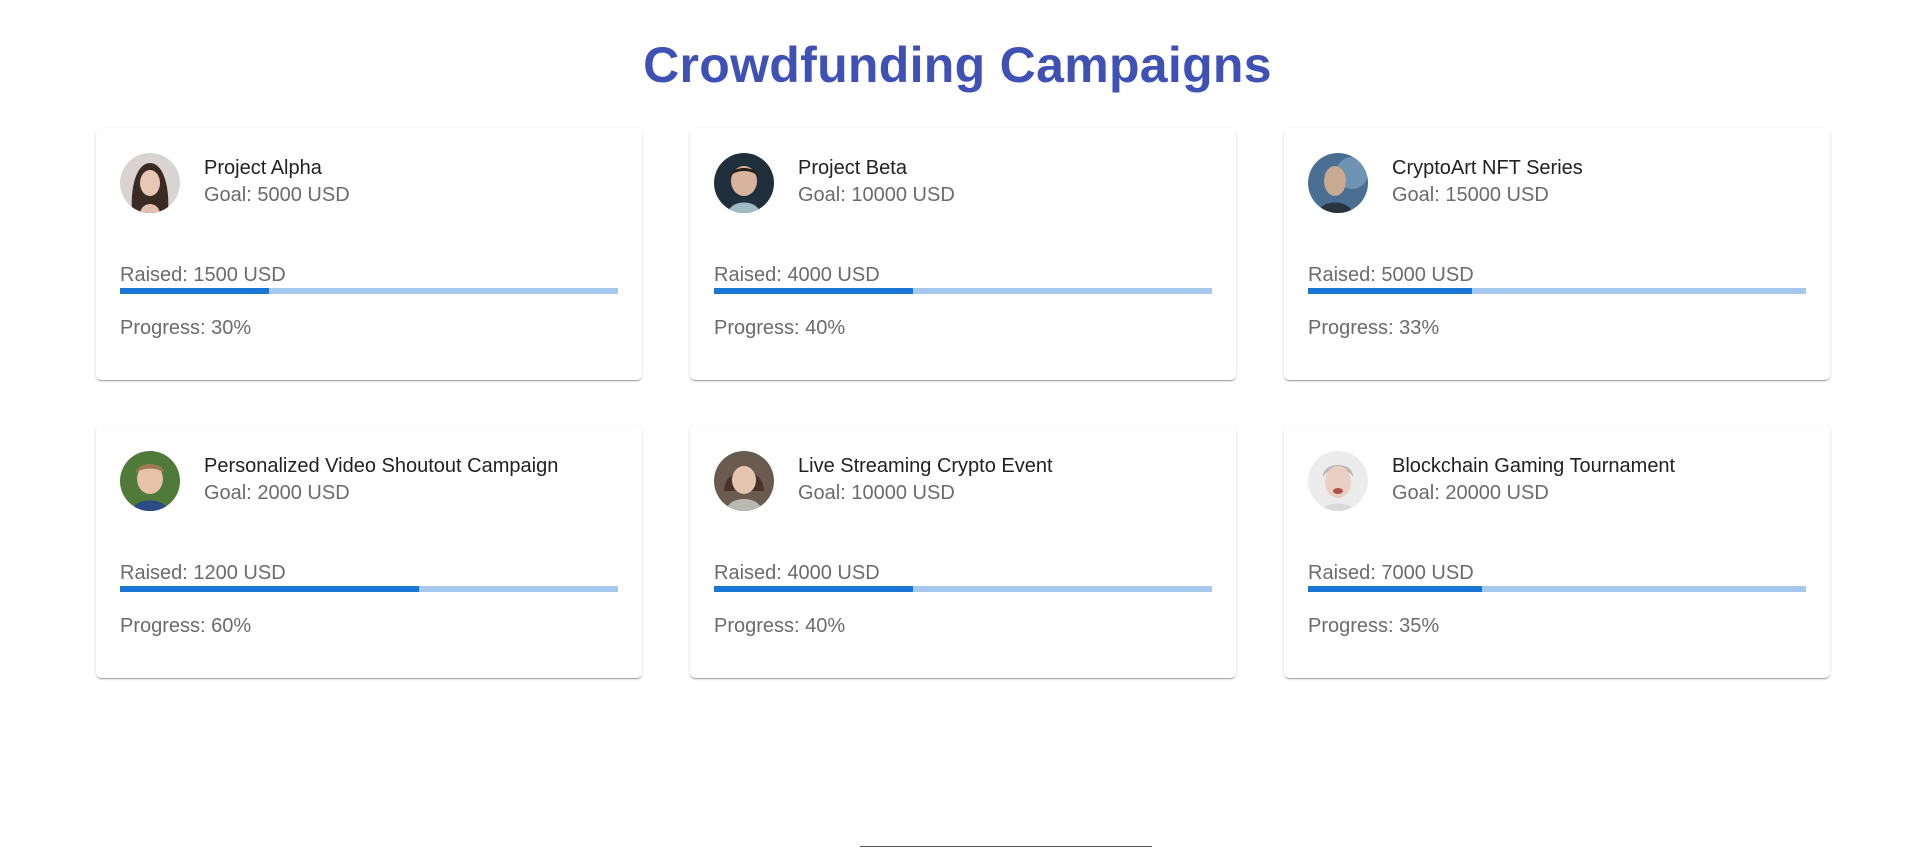 This screenshot has width=1915, height=851. What do you see at coordinates (369, 183) in the screenshot?
I see `card-header: Project Alpha Goal: 5000 USD` at bounding box center [369, 183].